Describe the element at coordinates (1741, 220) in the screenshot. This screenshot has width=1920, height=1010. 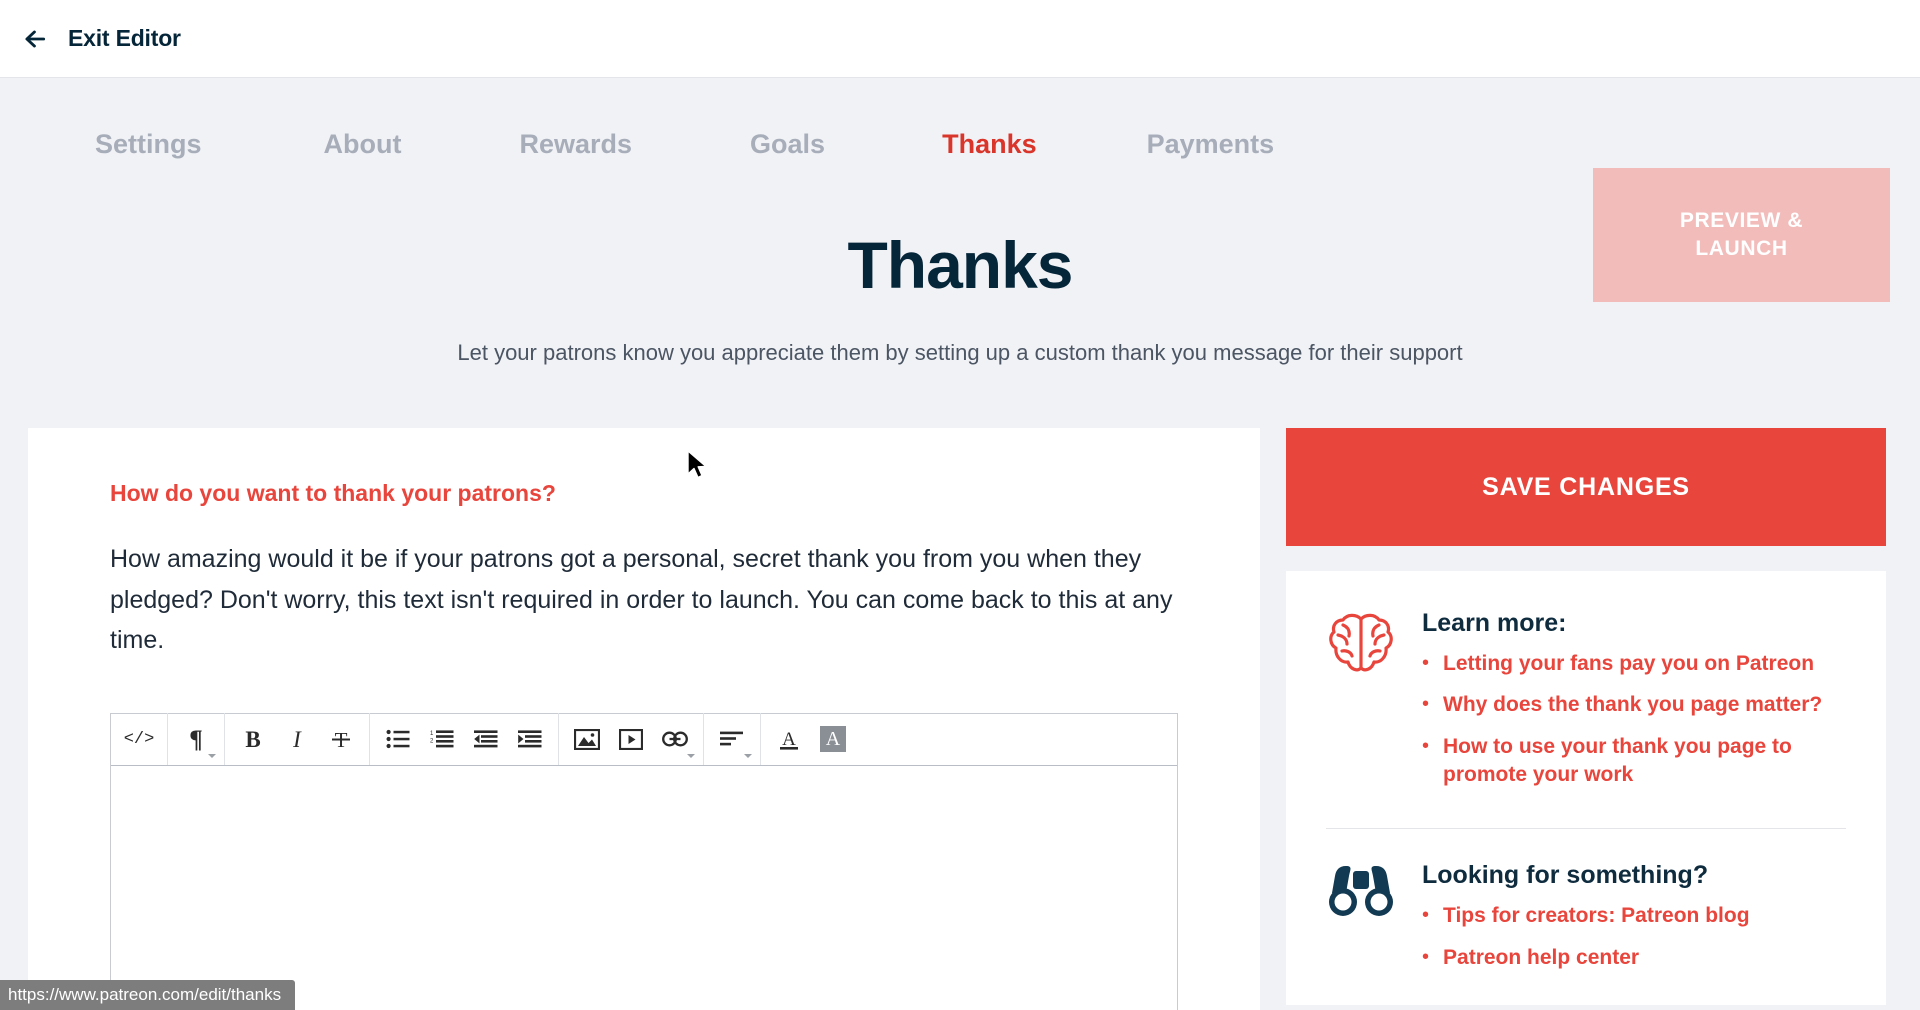
I see `preview-launch-line1: PREVIEW &` at that location.